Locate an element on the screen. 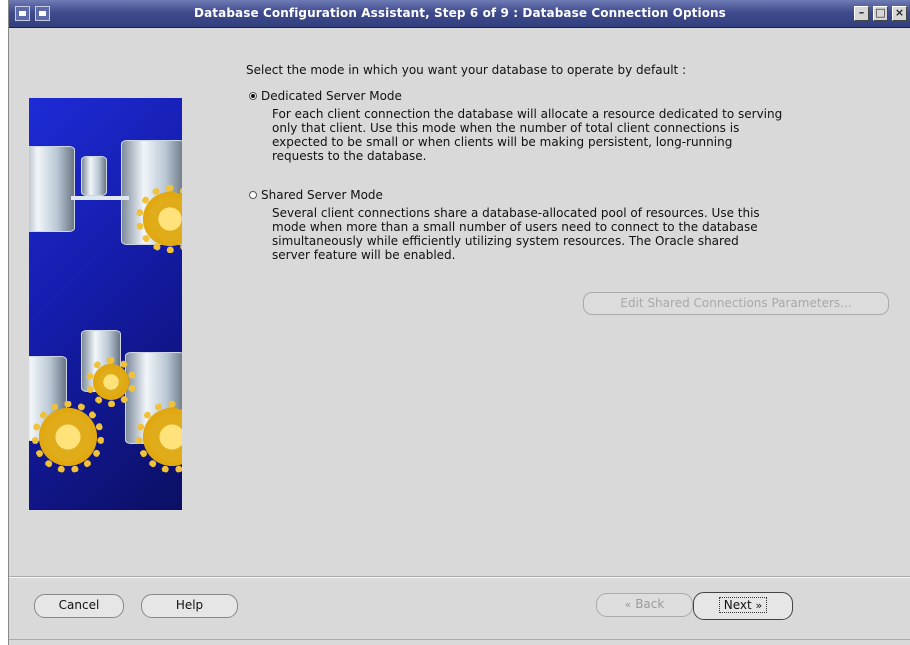  maximize-icon: □ is located at coordinates (880, 13).